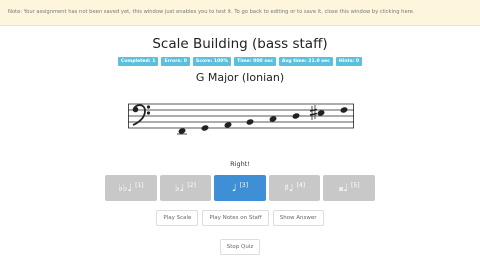  What do you see at coordinates (138, 61) in the screenshot?
I see `stat-completed: Completed: 1` at bounding box center [138, 61].